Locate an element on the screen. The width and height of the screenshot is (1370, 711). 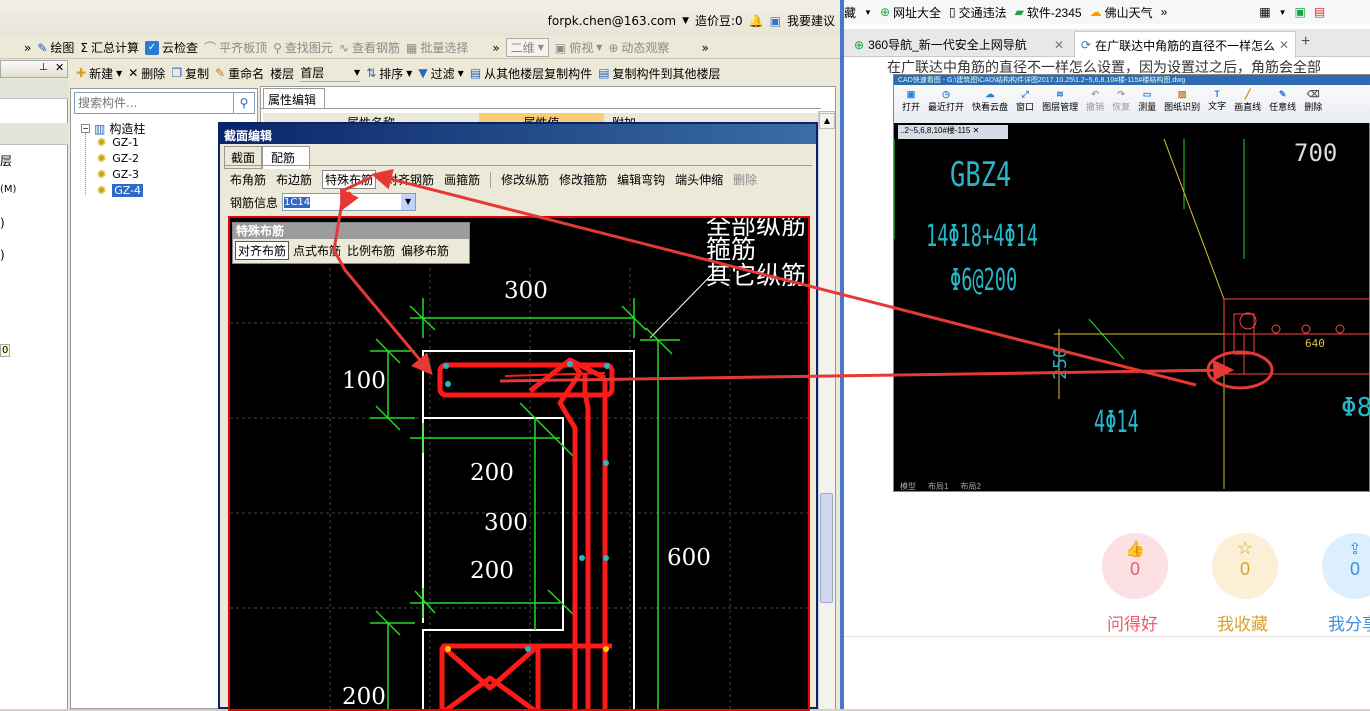
browser-tab-active: ⟳ 在广联达中角筋的直径不一样怎么 ✕ is located at coordinates (1185, 44).